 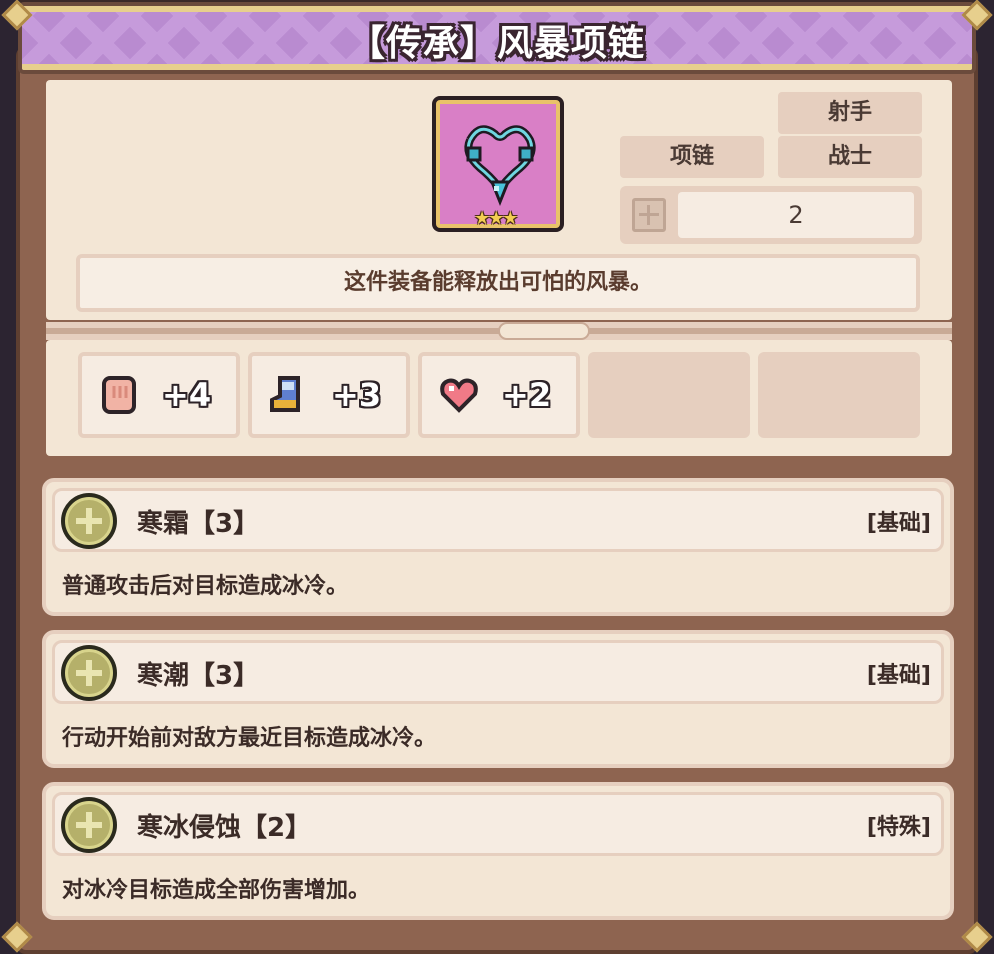 I want to click on skill-type: [特殊], so click(x=898, y=827).